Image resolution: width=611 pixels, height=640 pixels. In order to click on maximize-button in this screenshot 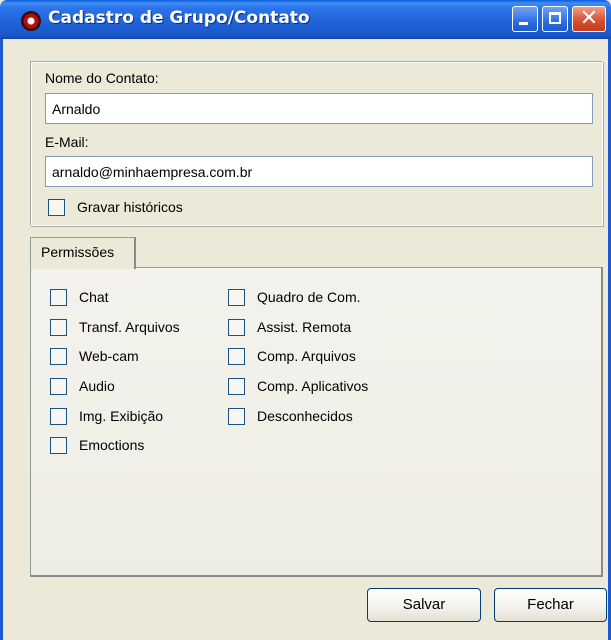, I will do `click(555, 19)`.